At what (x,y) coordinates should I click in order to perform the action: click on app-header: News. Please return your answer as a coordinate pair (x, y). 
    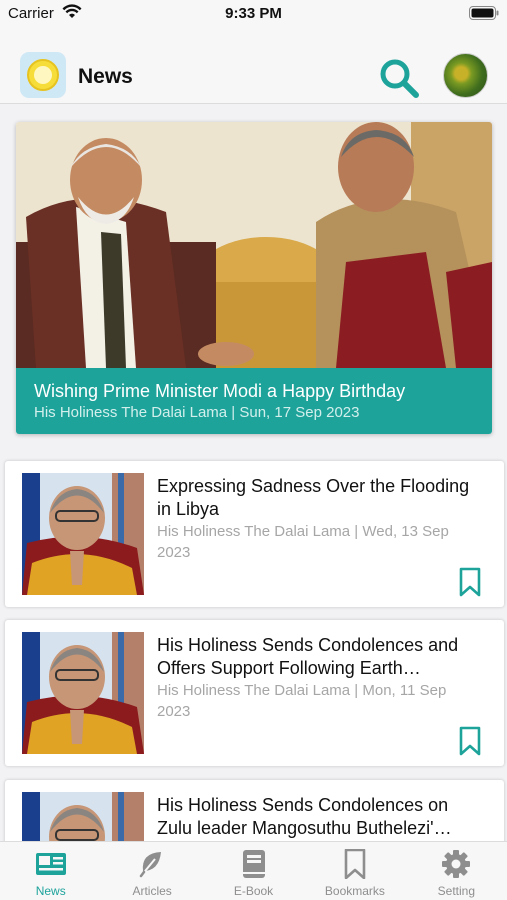
    Looking at the image, I should click on (253, 67).